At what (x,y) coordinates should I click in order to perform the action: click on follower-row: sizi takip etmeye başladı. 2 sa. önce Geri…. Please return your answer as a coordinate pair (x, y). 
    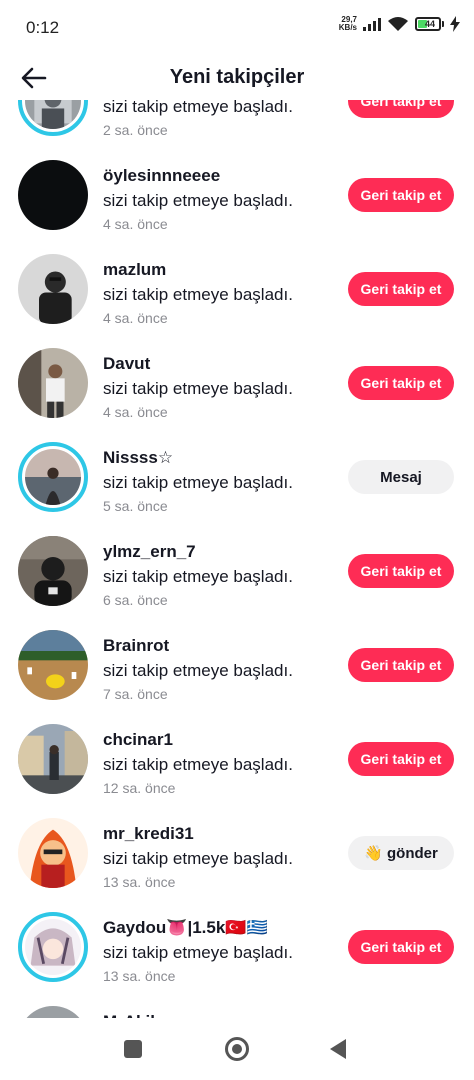
    Looking at the image, I should click on (237, 124).